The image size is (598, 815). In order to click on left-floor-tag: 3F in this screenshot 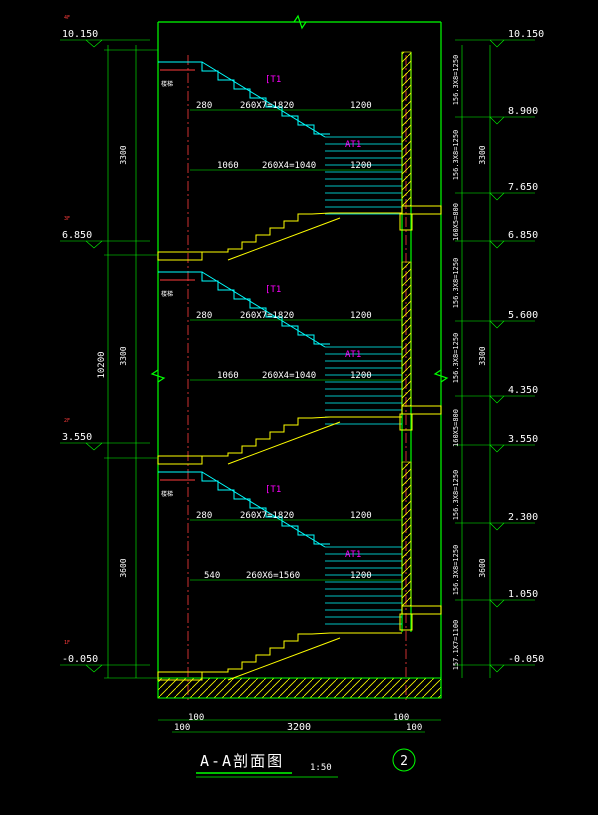, I will do `click(67, 219)`.